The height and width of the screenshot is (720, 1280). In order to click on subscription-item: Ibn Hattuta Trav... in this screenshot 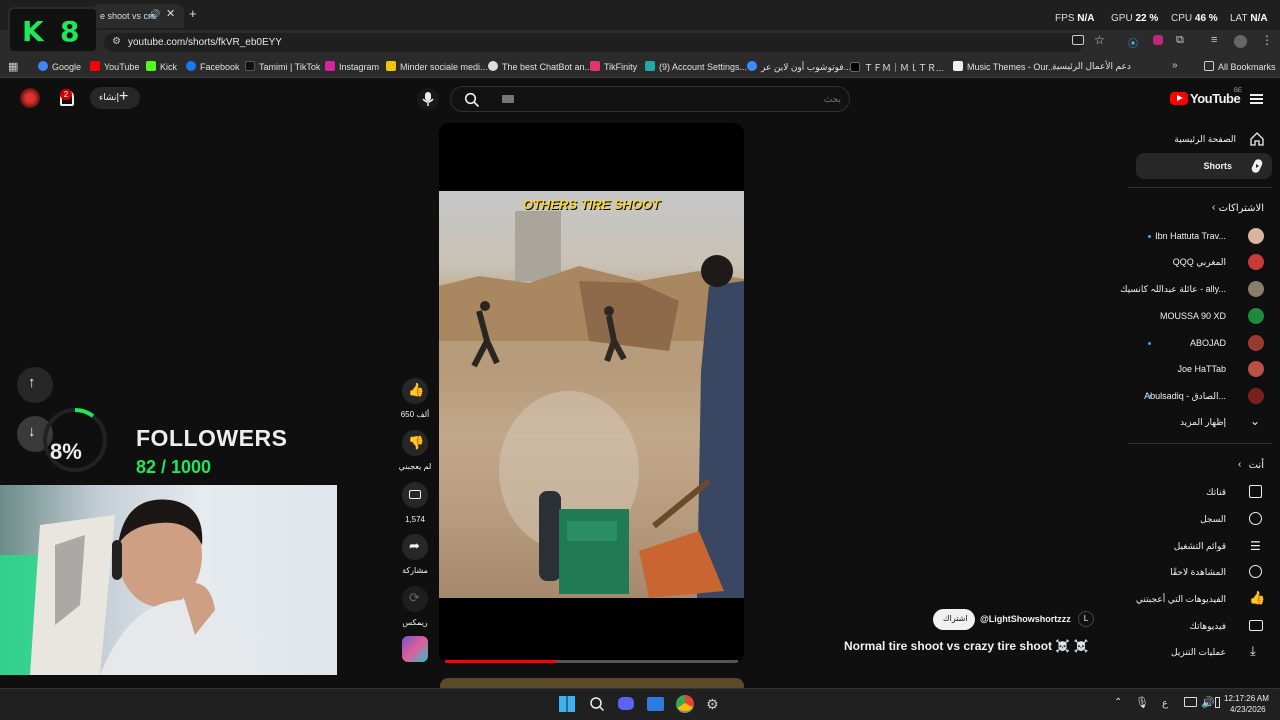, I will do `click(1200, 237)`.